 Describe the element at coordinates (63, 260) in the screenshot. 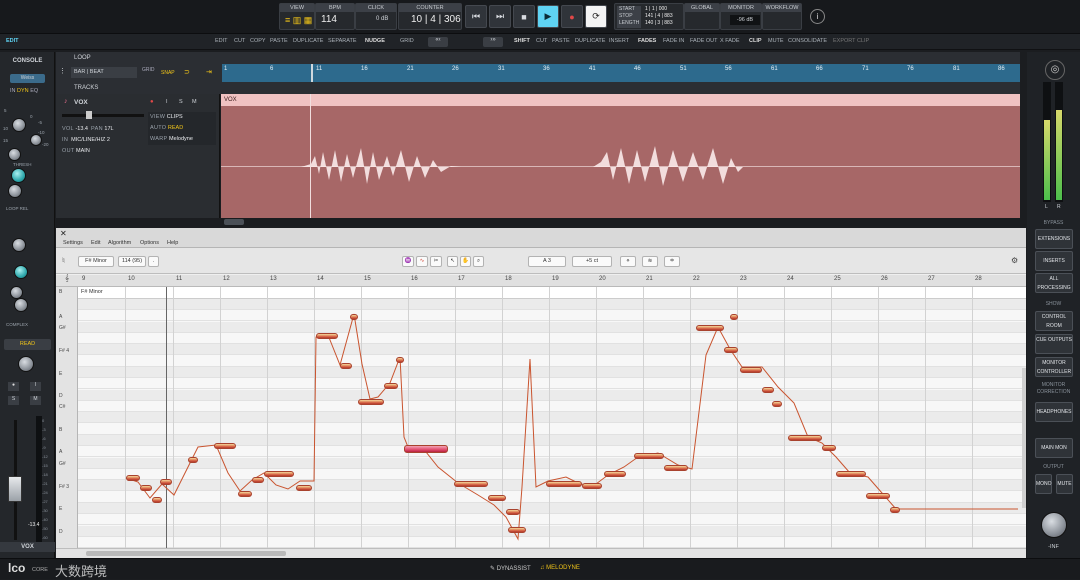

I see `tune-fork-icon: ♮` at that location.